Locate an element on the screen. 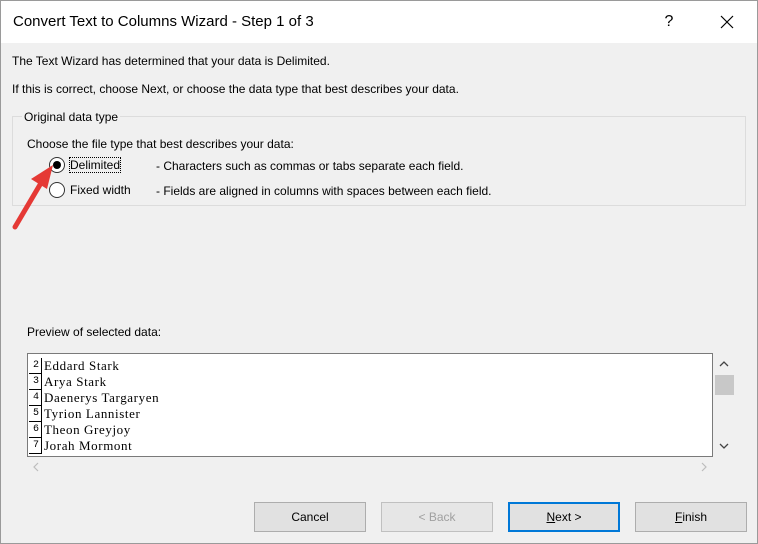  finish-label: inish is located at coordinates (695, 517).